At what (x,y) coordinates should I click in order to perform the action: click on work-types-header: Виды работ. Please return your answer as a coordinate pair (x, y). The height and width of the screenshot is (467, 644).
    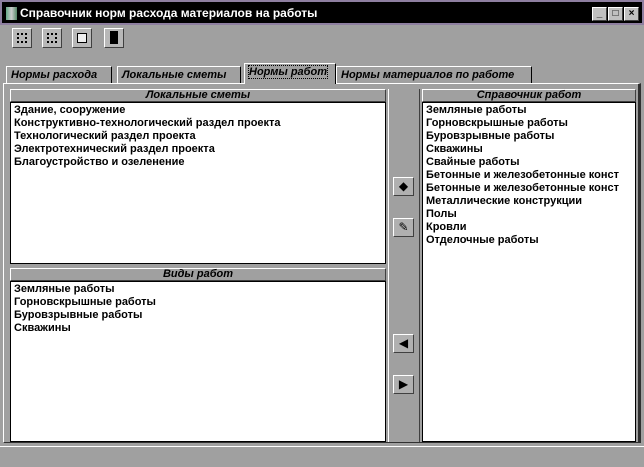
    Looking at the image, I should click on (198, 274).